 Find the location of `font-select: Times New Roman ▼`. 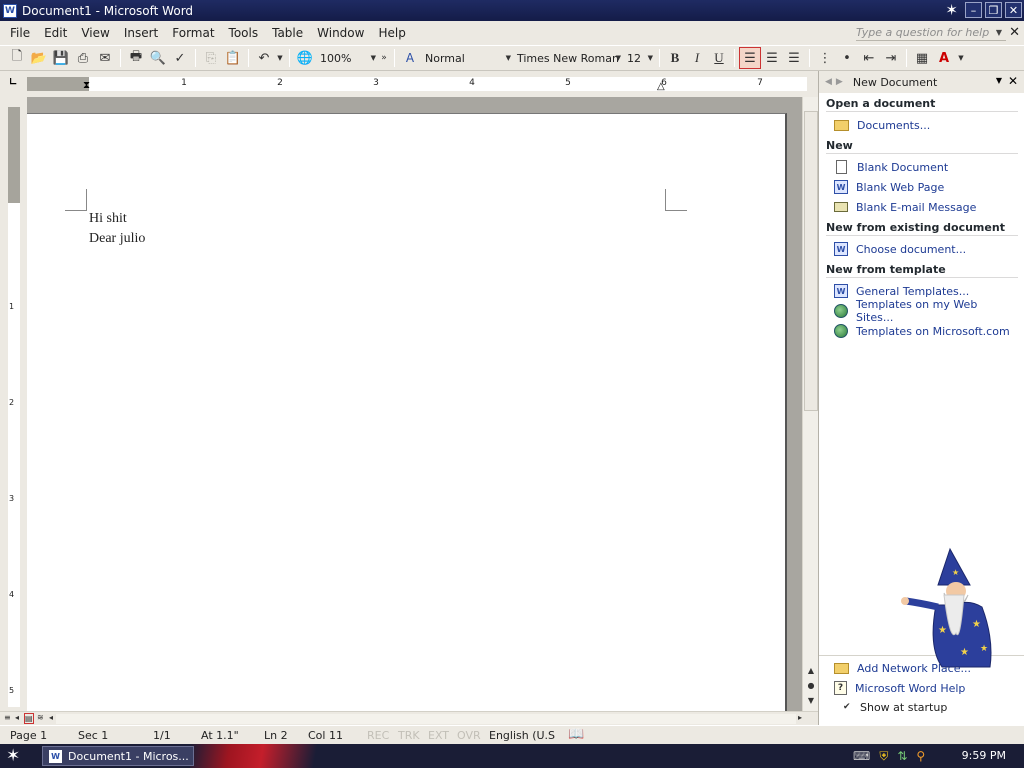

font-select: Times New Roman ▼ is located at coordinates (568, 58).